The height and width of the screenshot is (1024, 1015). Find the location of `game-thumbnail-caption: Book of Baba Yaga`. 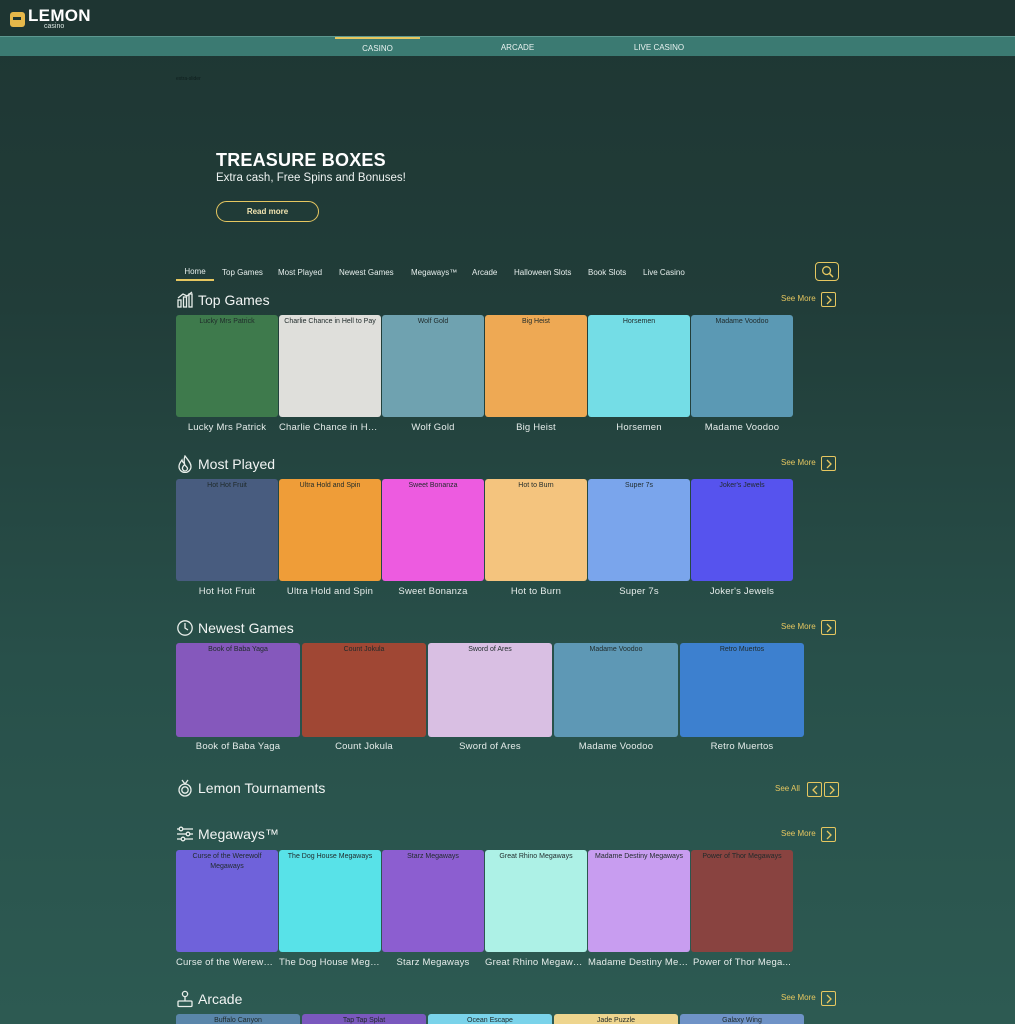

game-thumbnail-caption: Book of Baba Yaga is located at coordinates (238, 649).